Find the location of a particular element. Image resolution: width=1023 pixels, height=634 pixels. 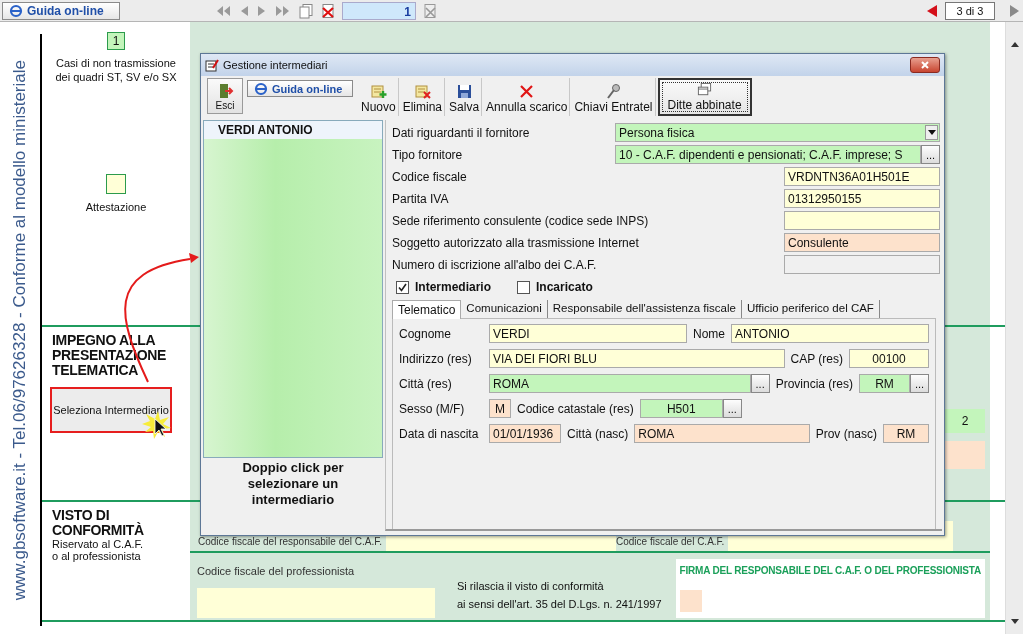

field-label: Città (nasc) is located at coordinates (598, 433).